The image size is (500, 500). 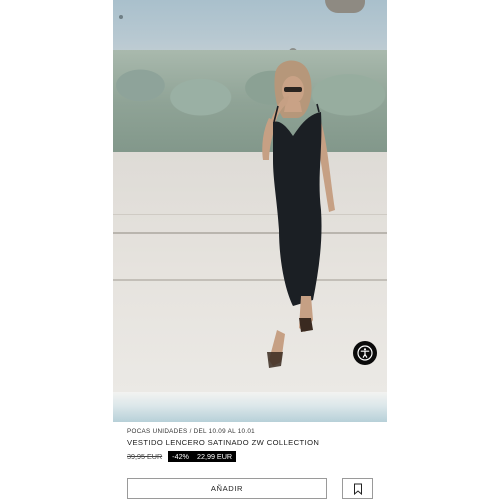 I want to click on discount-percent: -42%, so click(x=180, y=456).